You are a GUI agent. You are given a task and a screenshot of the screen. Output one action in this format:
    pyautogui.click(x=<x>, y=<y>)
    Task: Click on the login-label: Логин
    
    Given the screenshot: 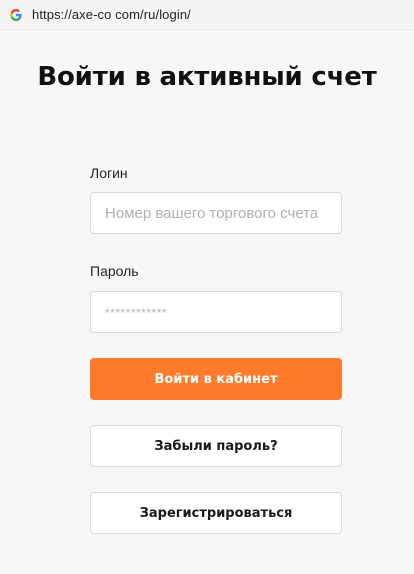 What is the action you would take?
    pyautogui.click(x=109, y=173)
    